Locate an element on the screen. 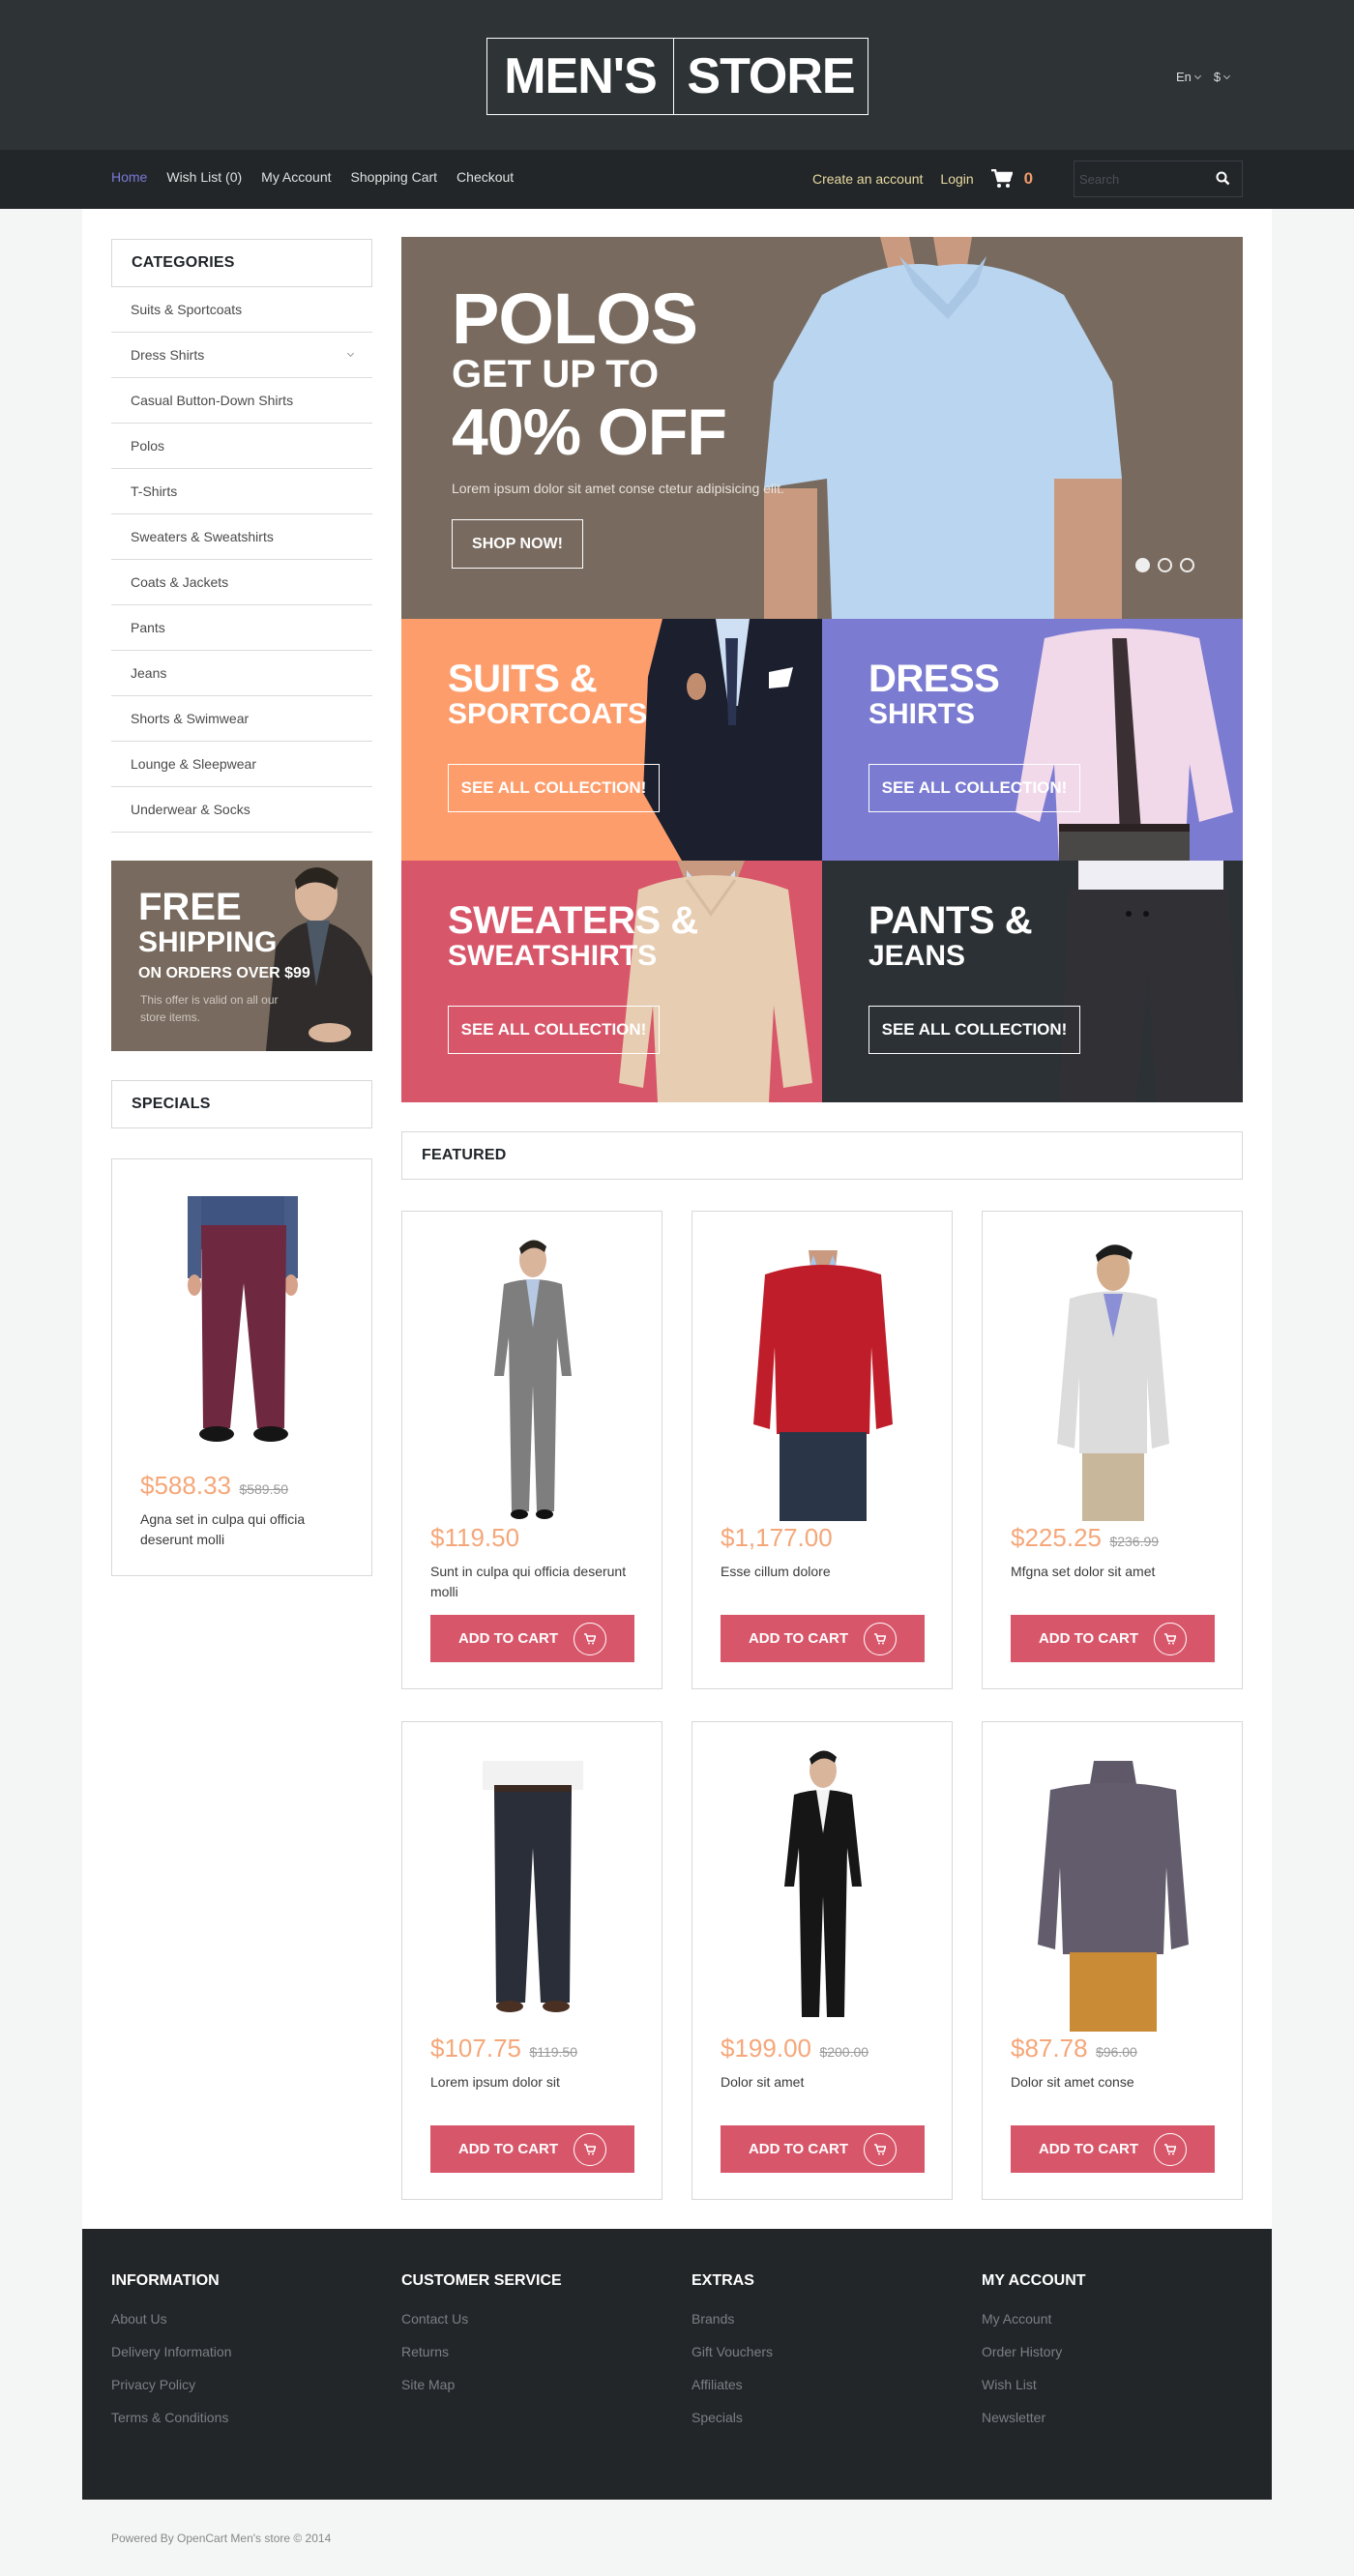 The width and height of the screenshot is (1354, 2576). category-label: Lounge & Sleepwear is located at coordinates (193, 764).